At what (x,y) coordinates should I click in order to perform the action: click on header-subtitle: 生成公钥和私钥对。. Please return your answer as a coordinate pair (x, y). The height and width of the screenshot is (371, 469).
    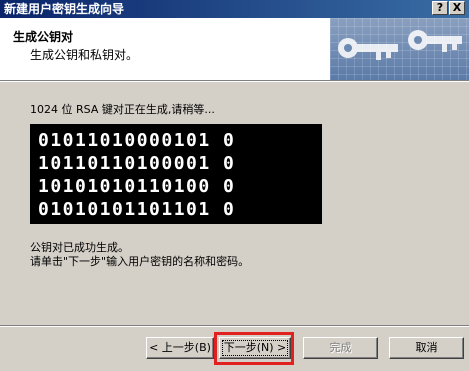
    Looking at the image, I should click on (84, 55).